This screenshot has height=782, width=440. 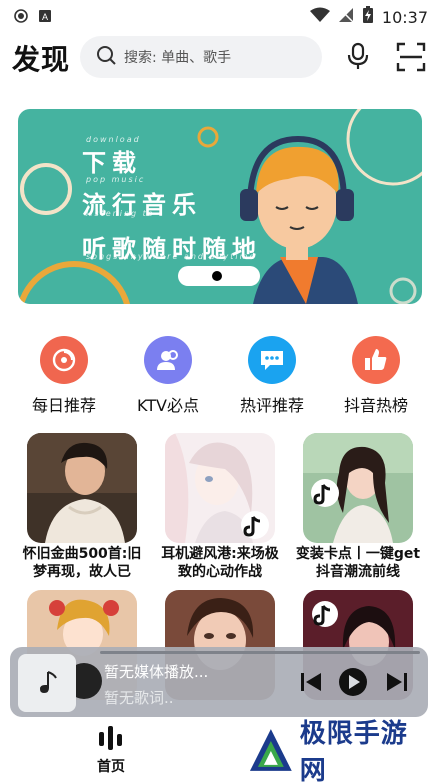 I want to click on banner-pager, so click(x=219, y=276).